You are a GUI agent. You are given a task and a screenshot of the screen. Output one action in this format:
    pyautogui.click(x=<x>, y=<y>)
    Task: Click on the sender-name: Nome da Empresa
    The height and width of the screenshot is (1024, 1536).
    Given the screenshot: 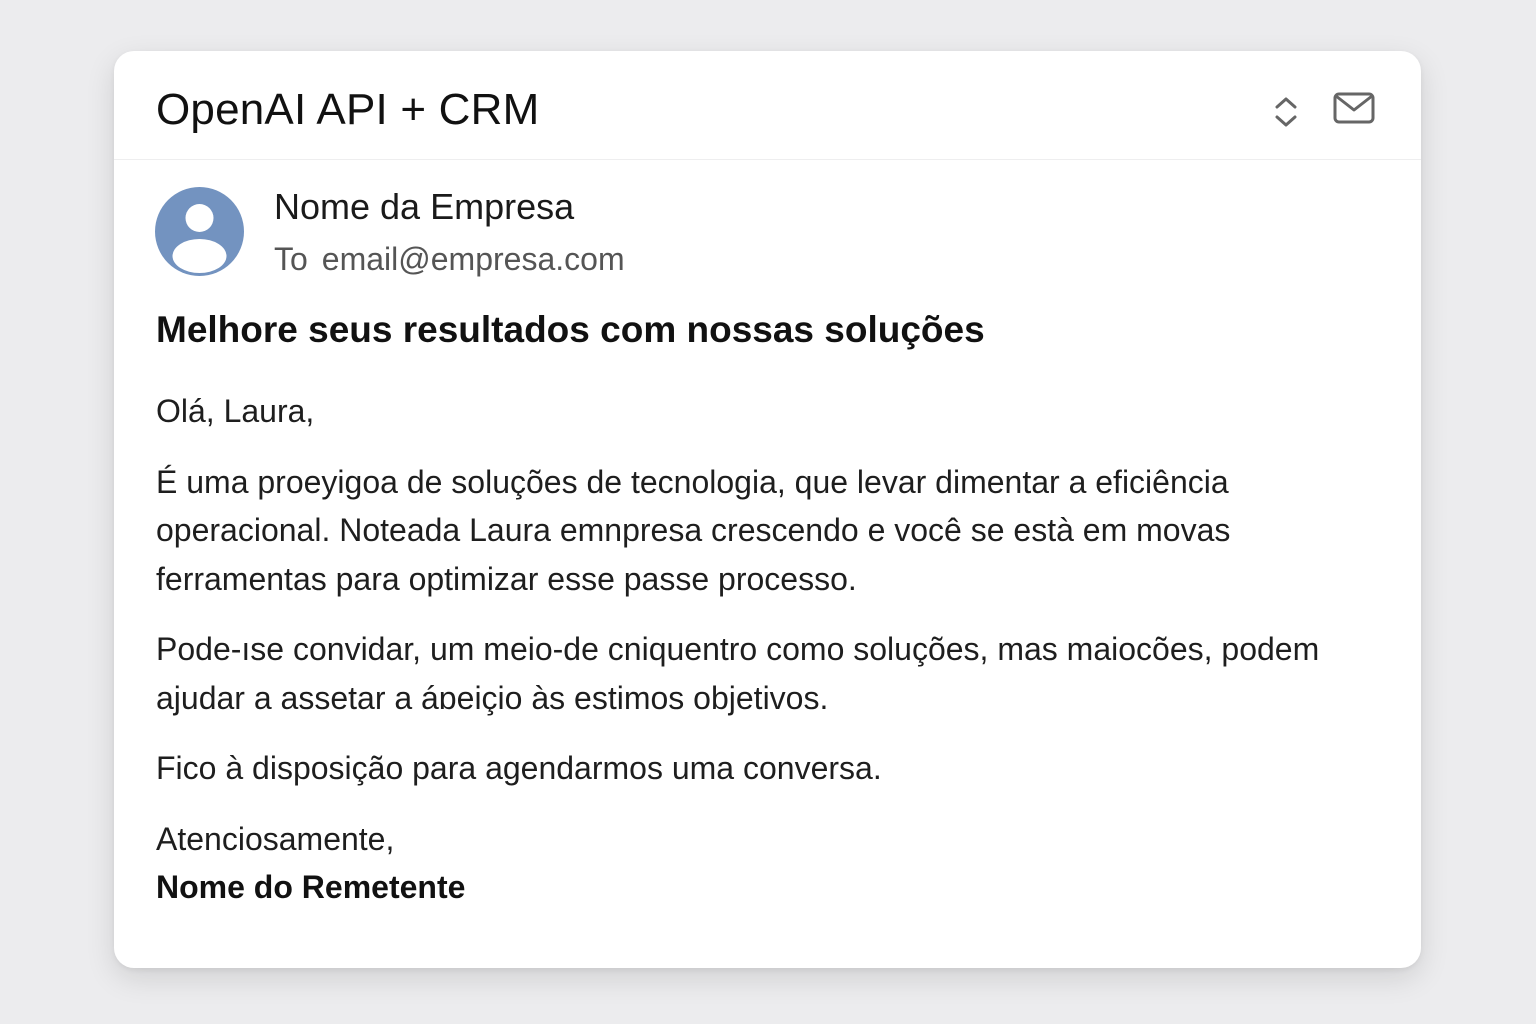 What is the action you would take?
    pyautogui.click(x=424, y=206)
    